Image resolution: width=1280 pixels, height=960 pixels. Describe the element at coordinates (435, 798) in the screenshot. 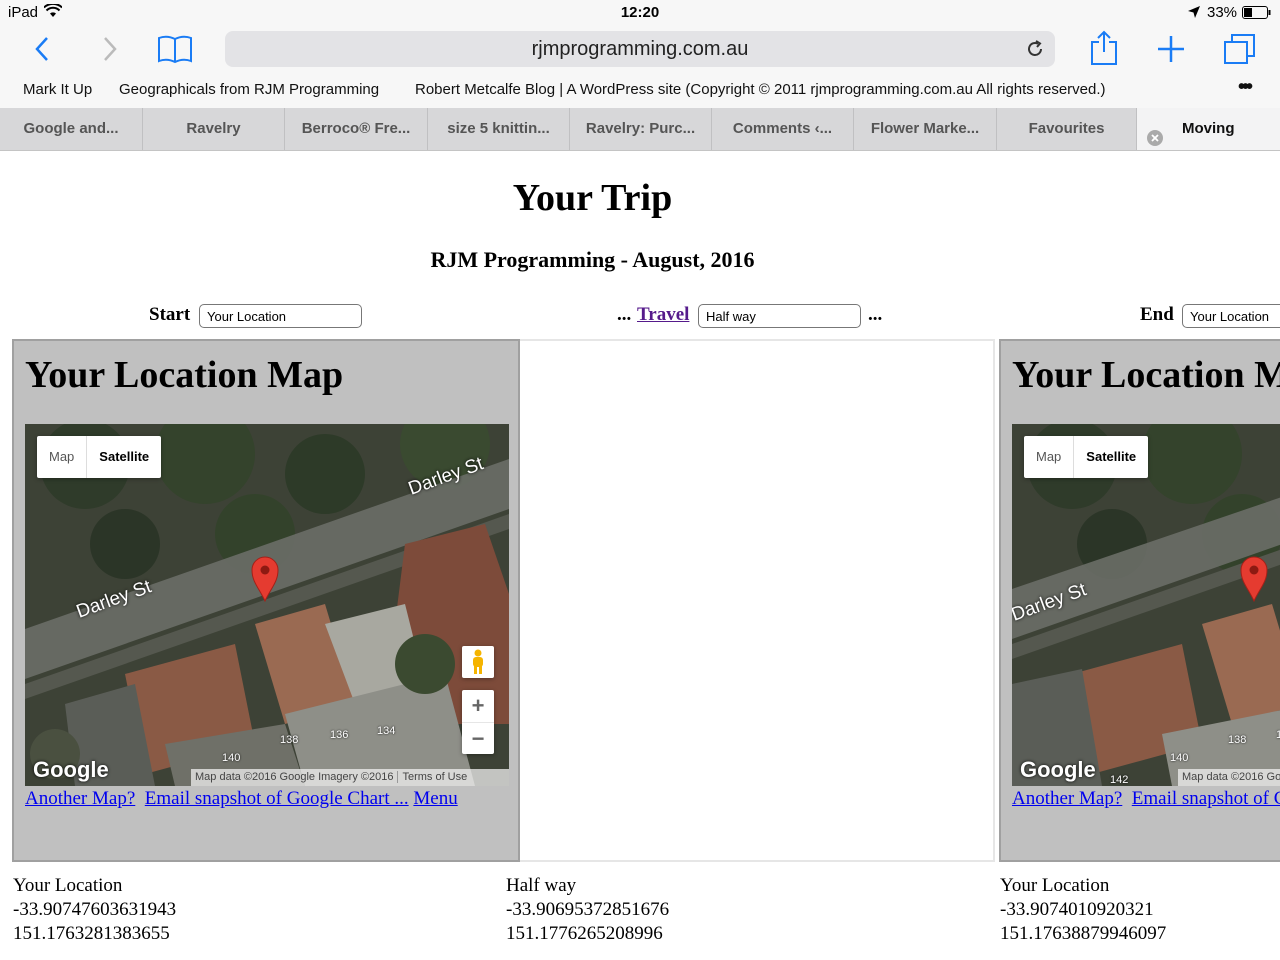

I see `menu-link: Menu` at that location.